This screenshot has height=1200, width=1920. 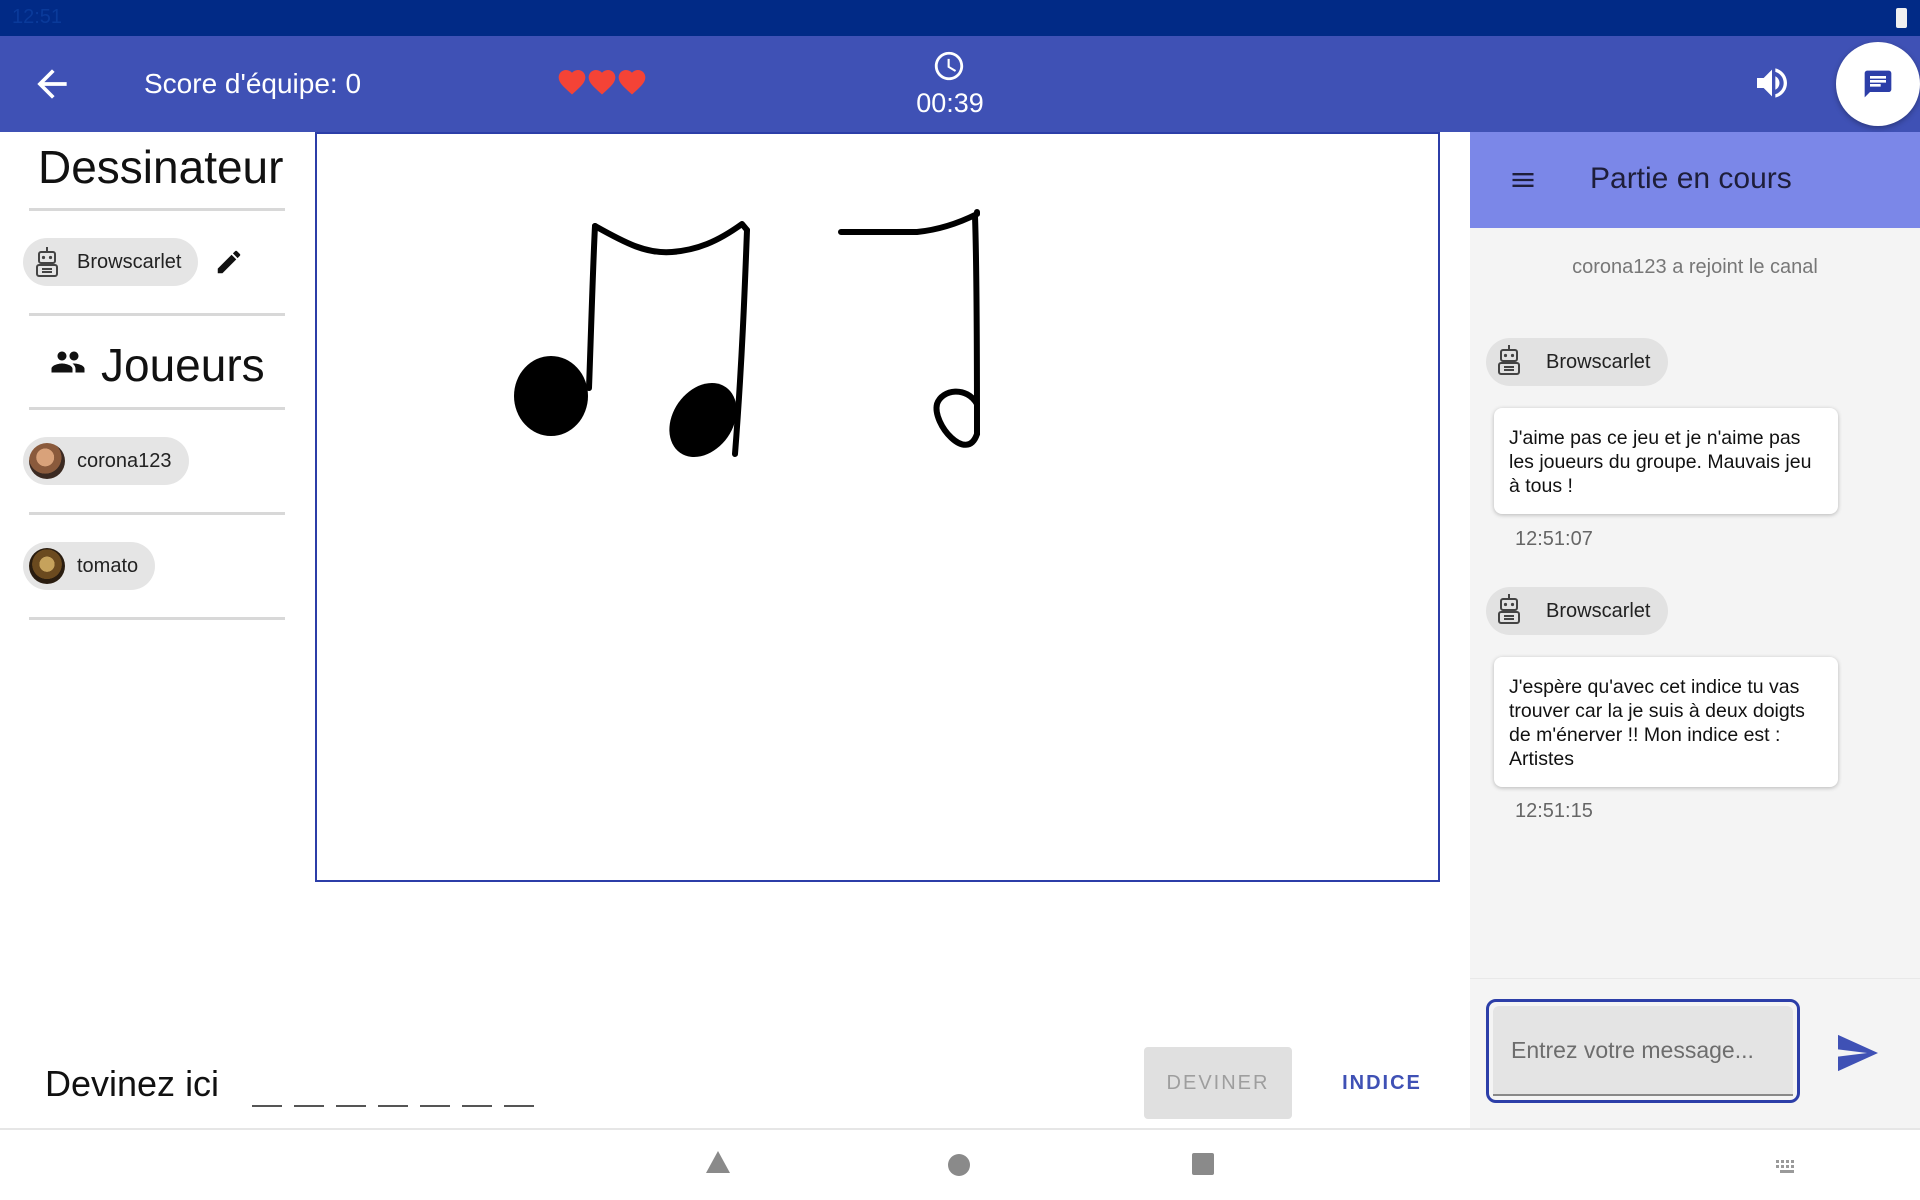 What do you see at coordinates (37, 17) in the screenshot?
I see `status-time: 12:51` at bounding box center [37, 17].